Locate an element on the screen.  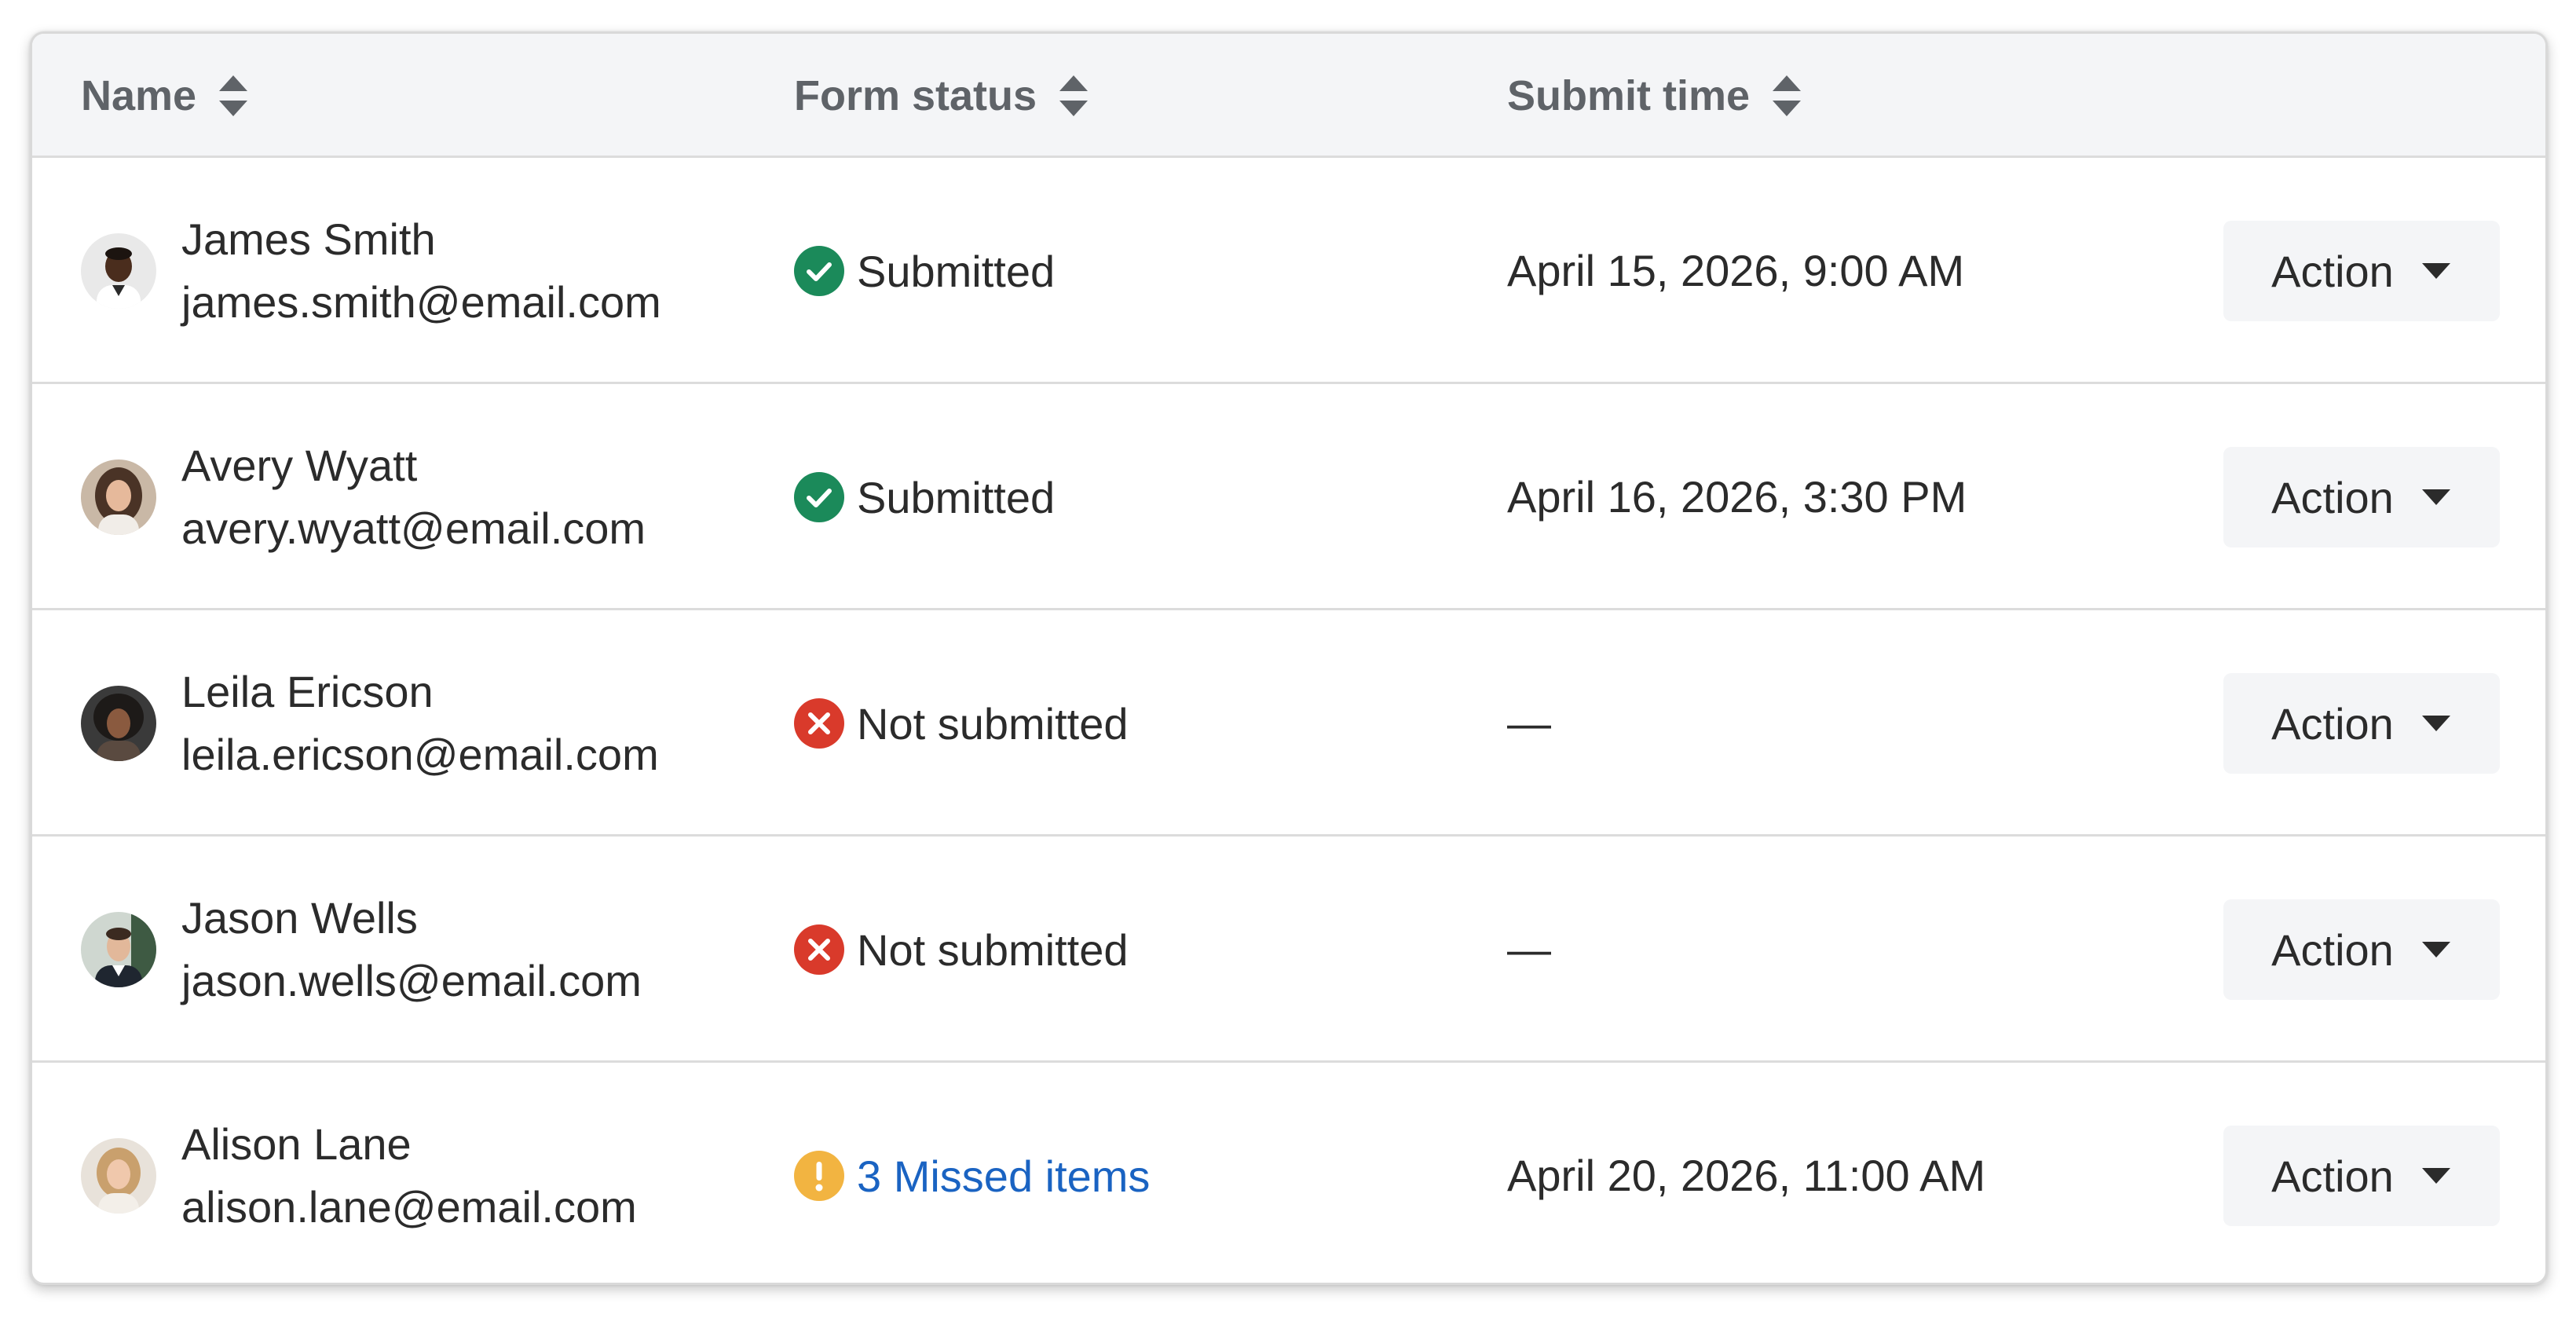
person-email: james.smith@email.com is located at coordinates (421, 302).